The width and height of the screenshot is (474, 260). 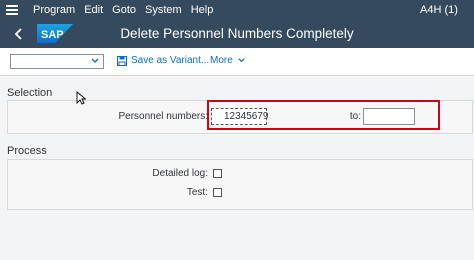 I want to click on more-label: More, so click(x=221, y=60).